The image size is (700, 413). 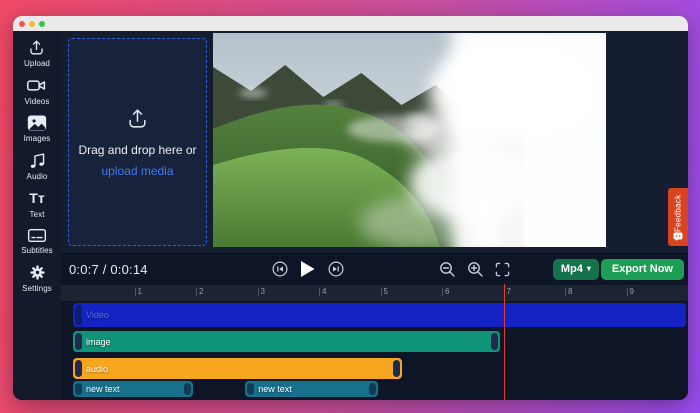 I want to click on ruler-tick: 6, so click(x=445, y=291).